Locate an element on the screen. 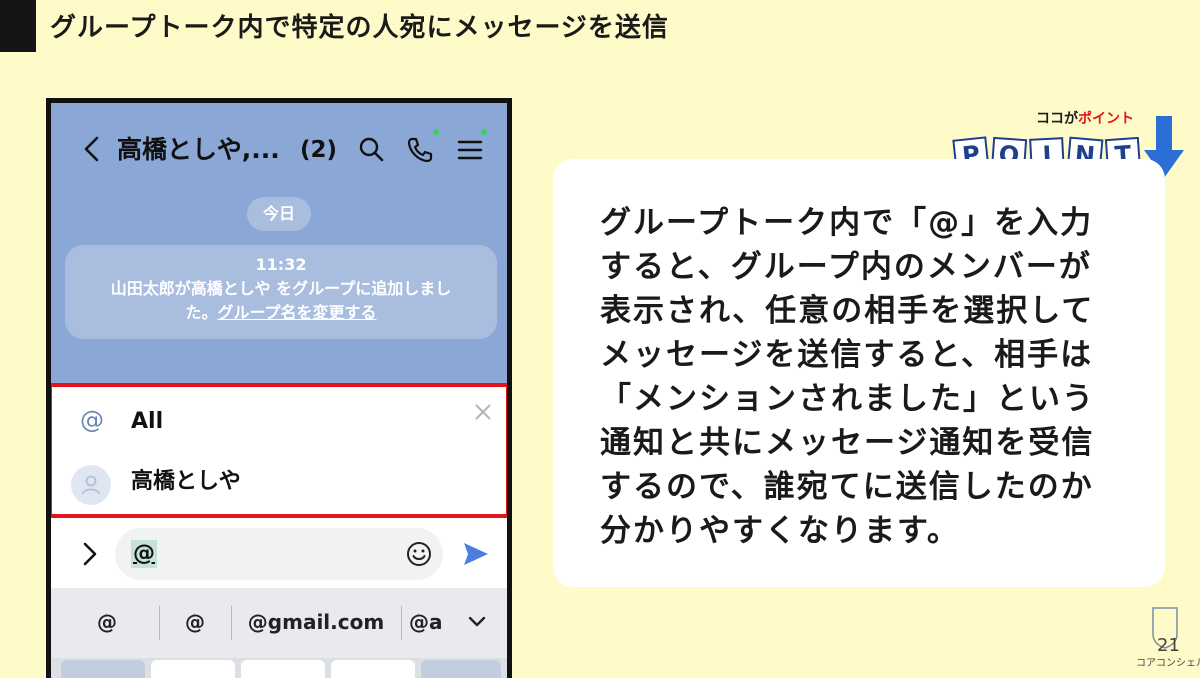 This screenshot has width=1200, height=678. system-message-line1: 山田太郎が高橋としや をグループに追加しまし is located at coordinates (281, 288).